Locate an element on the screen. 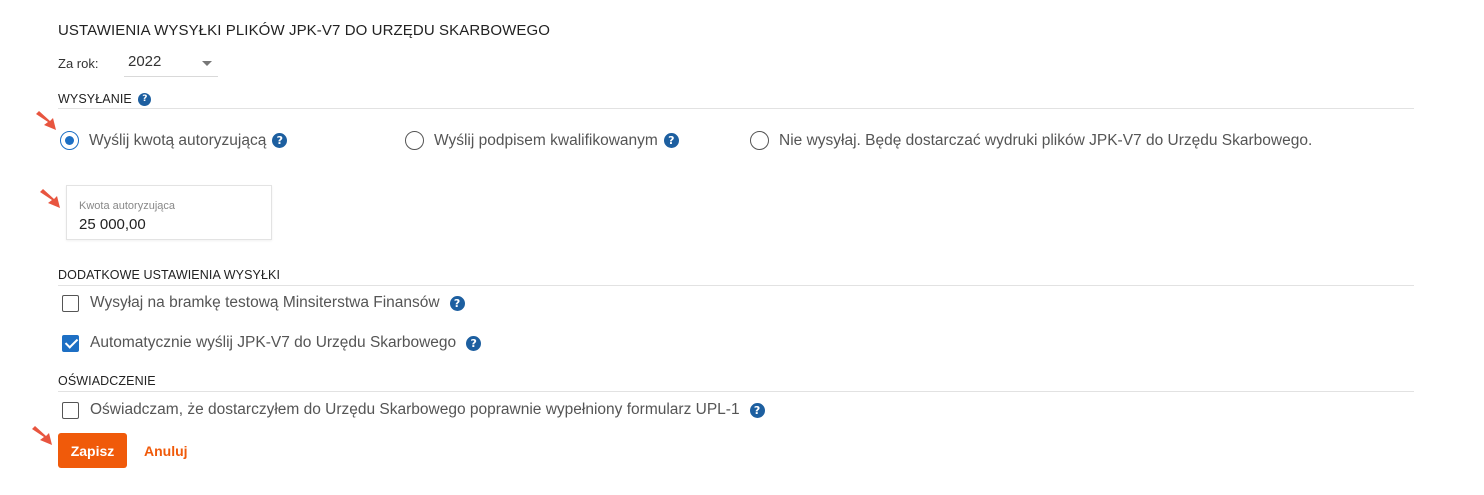  caret-down-icon is located at coordinates (207, 63).